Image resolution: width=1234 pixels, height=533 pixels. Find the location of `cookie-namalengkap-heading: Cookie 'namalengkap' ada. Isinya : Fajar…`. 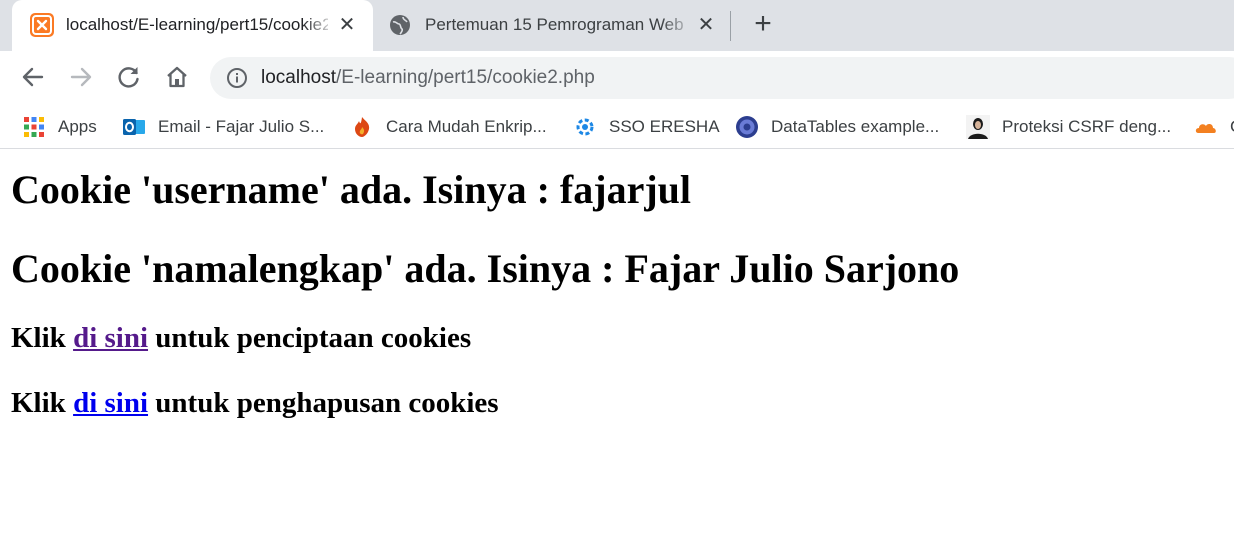

cookie-namalengkap-heading: Cookie 'namalengkap' ada. Isinya : Fajar… is located at coordinates (485, 268).